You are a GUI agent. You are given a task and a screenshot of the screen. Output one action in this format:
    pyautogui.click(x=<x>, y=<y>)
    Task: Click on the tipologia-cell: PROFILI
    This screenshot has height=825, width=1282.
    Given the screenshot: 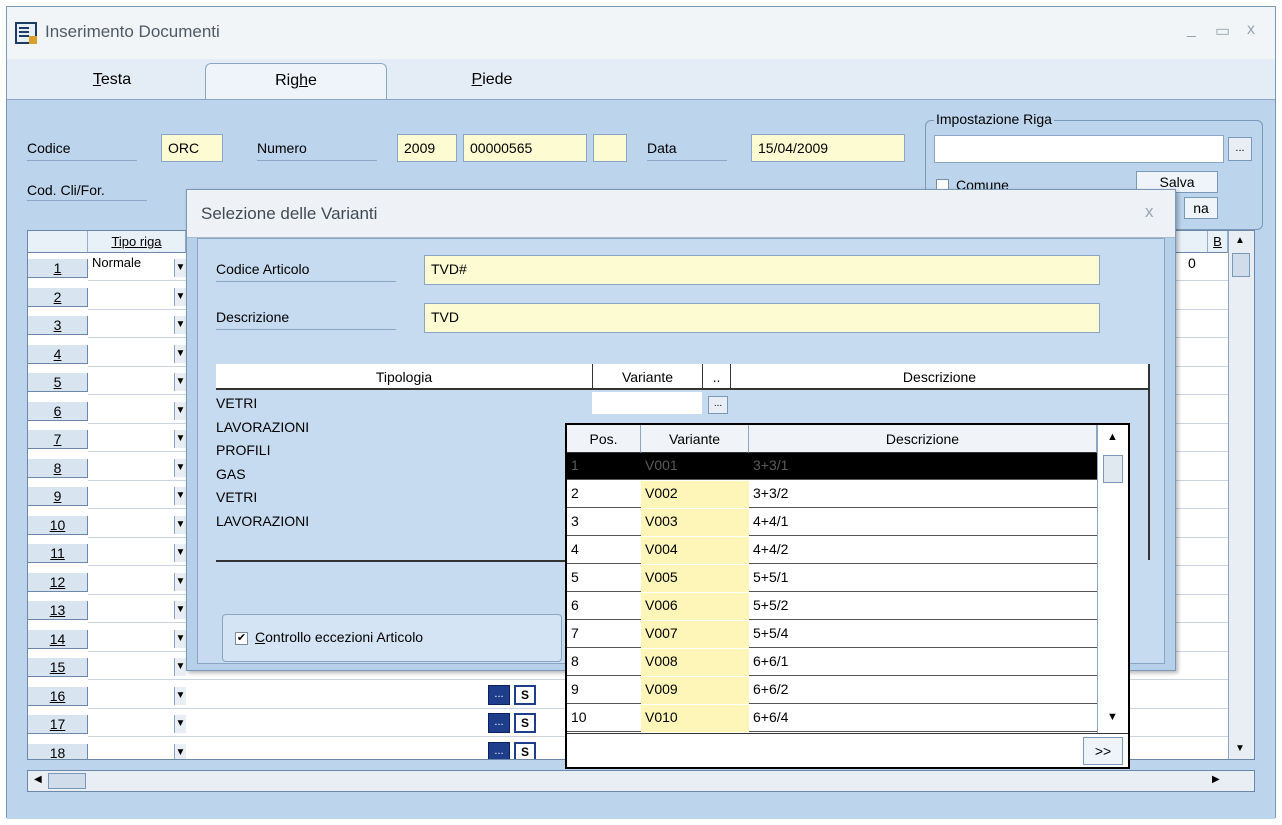 What is the action you would take?
    pyautogui.click(x=404, y=450)
    